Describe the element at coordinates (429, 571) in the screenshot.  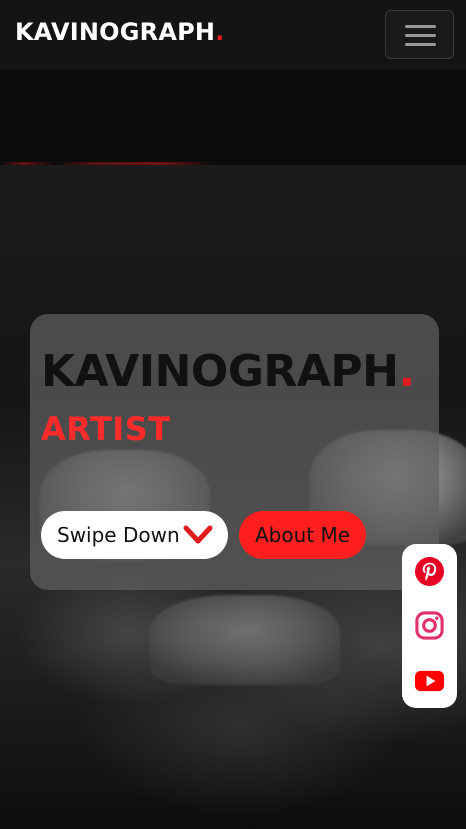
I see `pinterest-icon` at that location.